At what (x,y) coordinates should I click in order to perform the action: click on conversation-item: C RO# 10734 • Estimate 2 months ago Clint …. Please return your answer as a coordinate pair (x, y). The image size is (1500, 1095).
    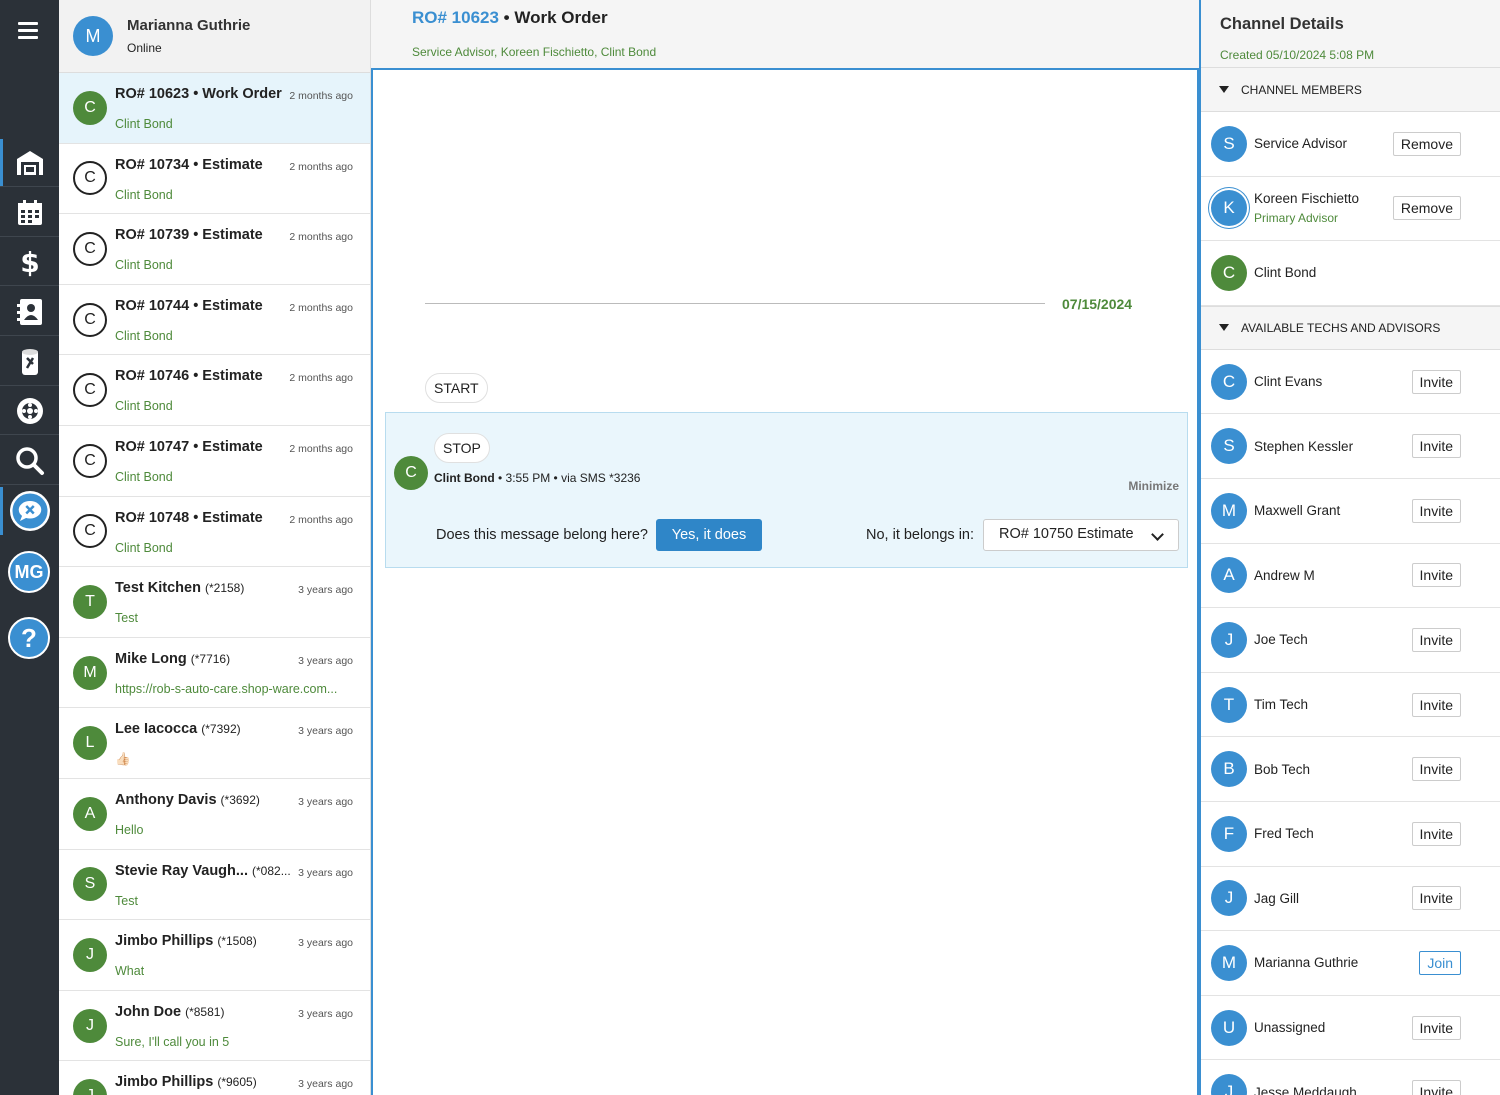
    Looking at the image, I should click on (214, 179).